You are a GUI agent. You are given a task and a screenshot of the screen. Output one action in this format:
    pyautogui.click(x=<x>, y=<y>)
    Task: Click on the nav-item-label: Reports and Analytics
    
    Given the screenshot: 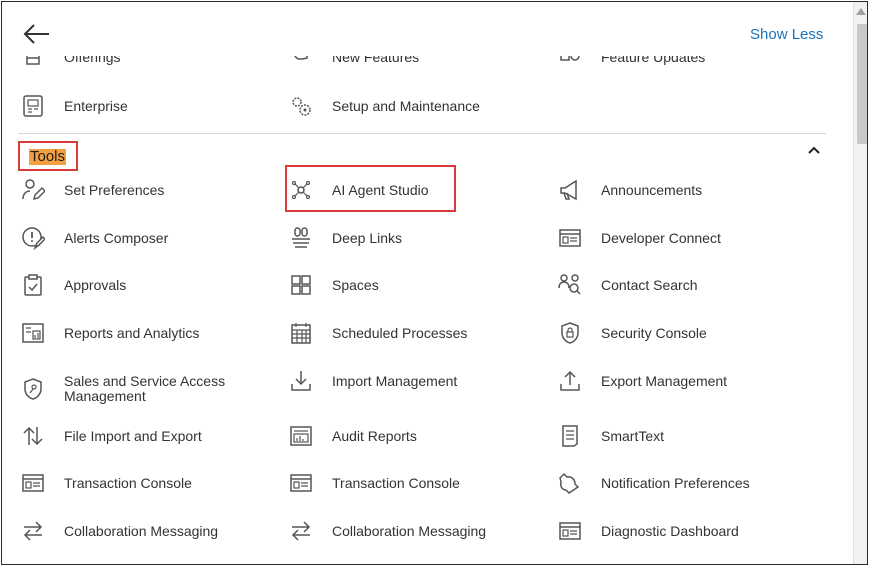 What is the action you would take?
    pyautogui.click(x=132, y=332)
    